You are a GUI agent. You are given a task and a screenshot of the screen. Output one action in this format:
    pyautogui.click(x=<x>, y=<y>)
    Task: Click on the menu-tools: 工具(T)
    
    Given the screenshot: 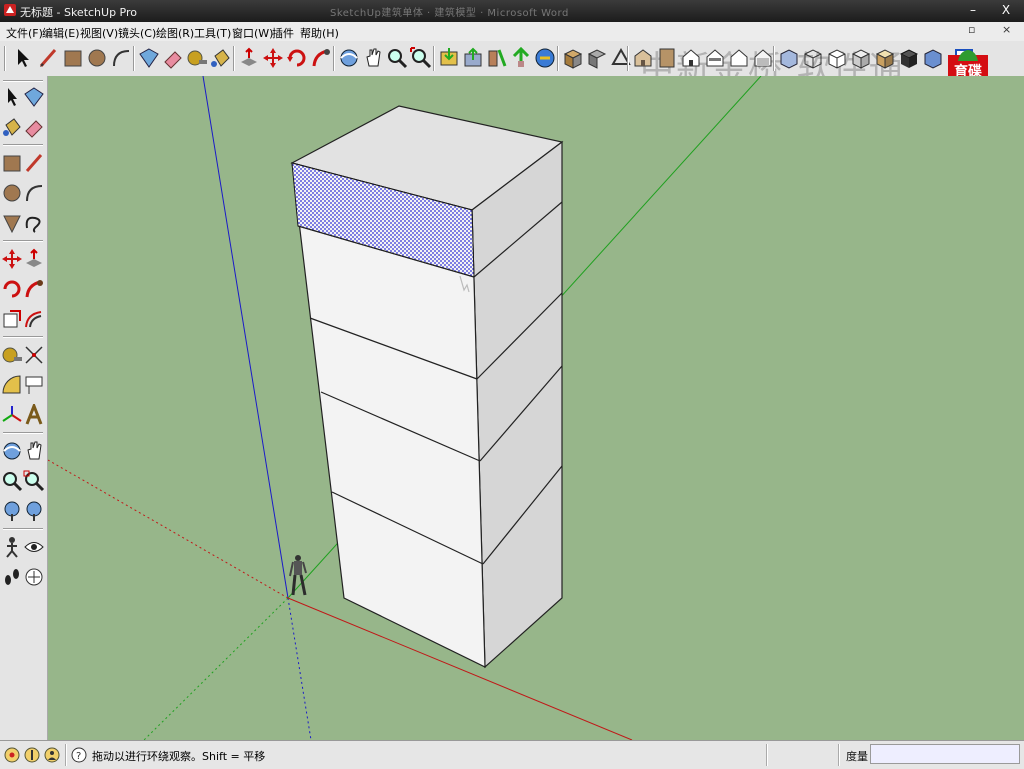 What is the action you would take?
    pyautogui.click(x=212, y=33)
    